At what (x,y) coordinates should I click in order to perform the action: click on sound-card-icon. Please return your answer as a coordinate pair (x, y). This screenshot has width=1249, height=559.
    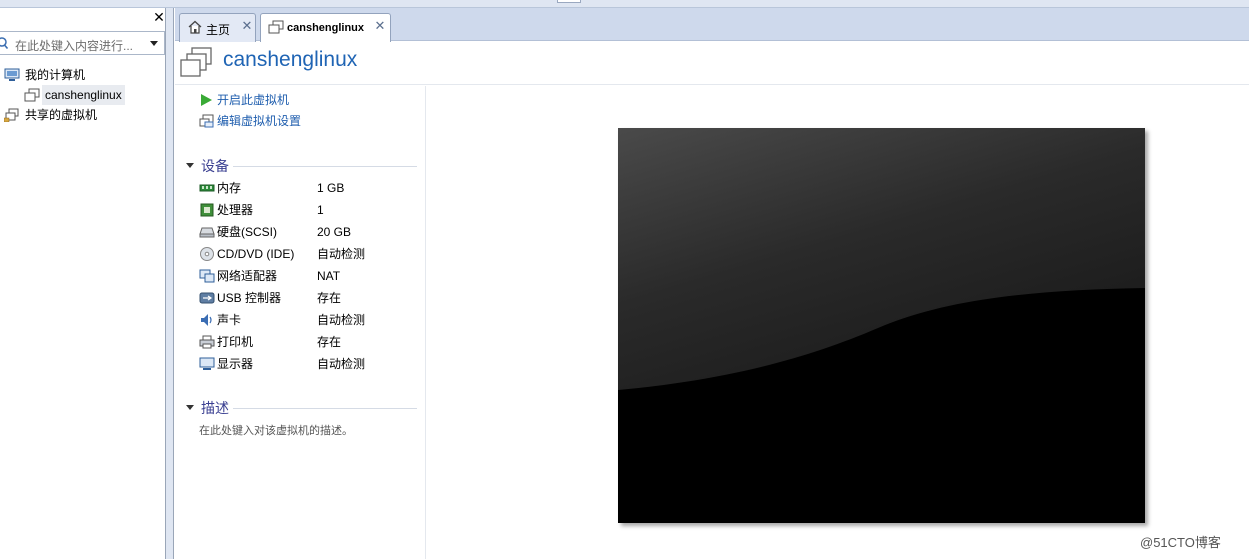
    Looking at the image, I should click on (206, 320).